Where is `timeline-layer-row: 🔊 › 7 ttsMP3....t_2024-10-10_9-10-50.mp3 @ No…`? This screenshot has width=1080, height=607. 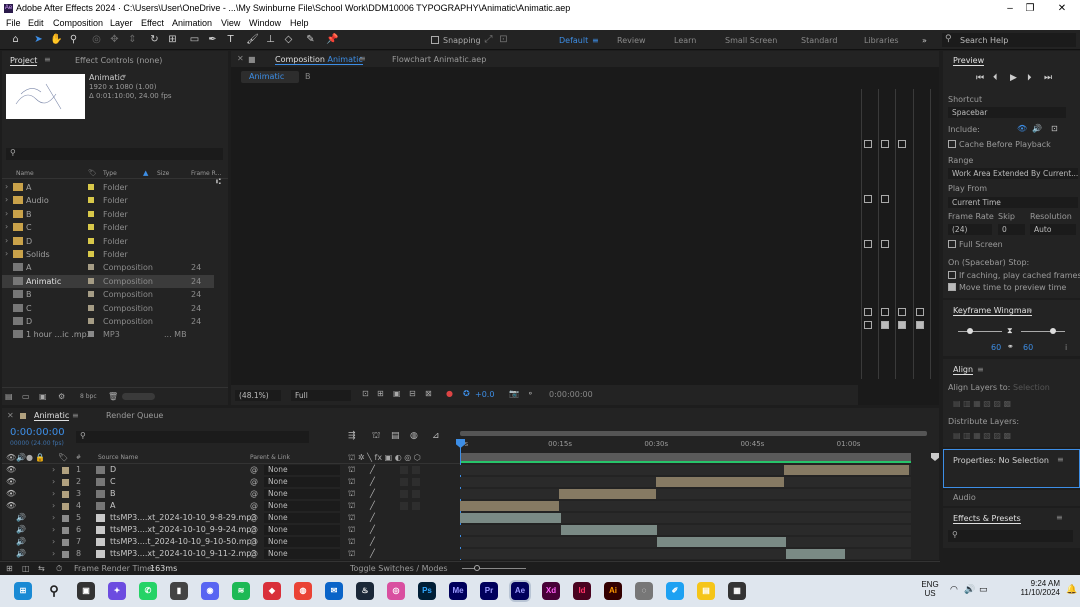 timeline-layer-row: 🔊 › 7 ttsMP3....t_2024-10-10_9-10-50.mp3 @ No… is located at coordinates (231, 542).